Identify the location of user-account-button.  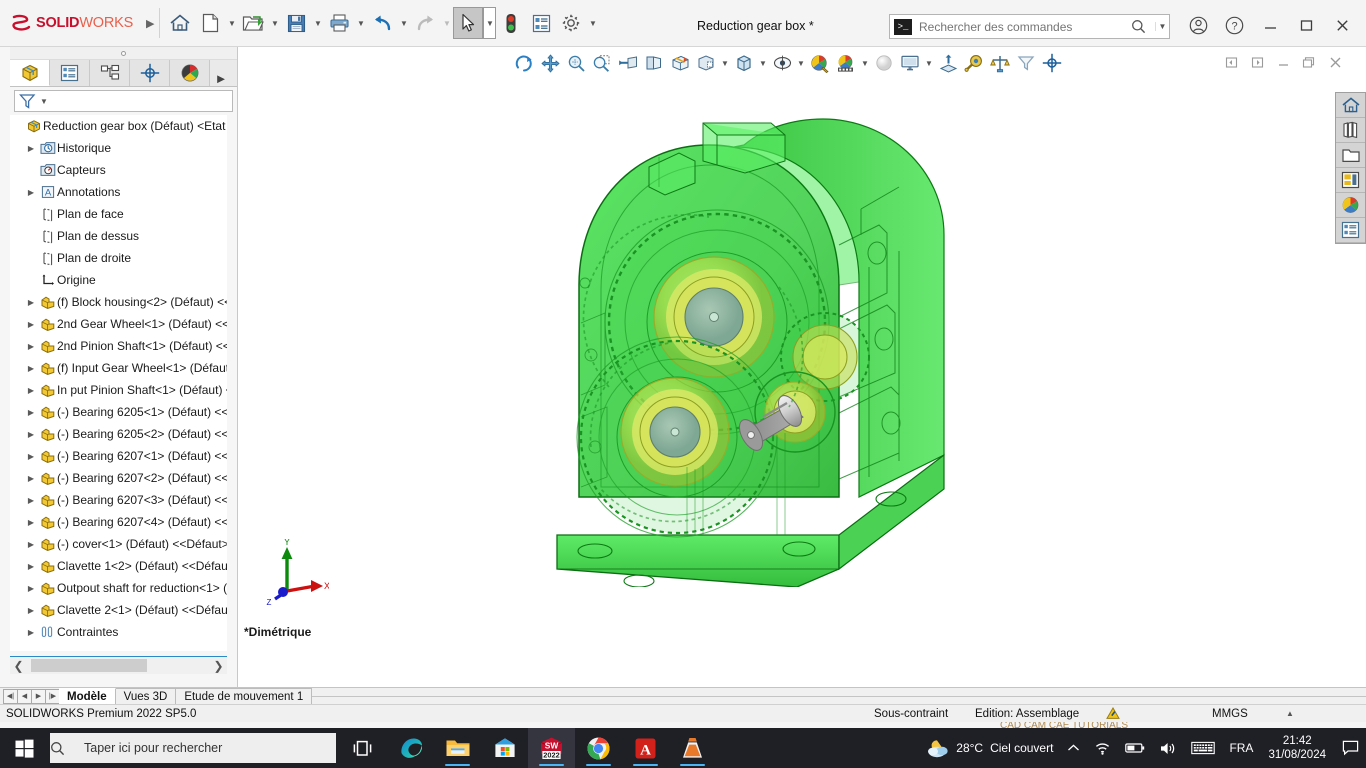
(1198, 25).